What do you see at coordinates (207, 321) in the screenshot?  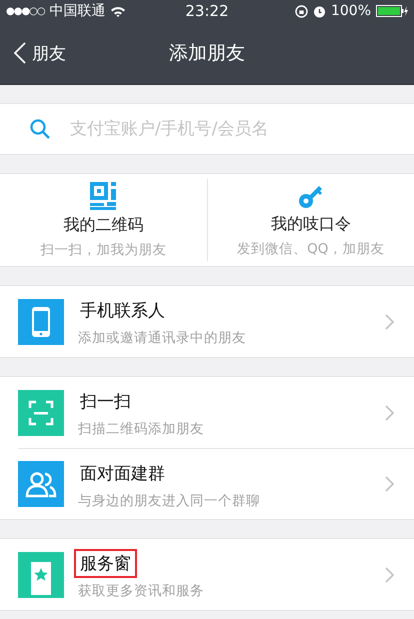 I see `menu-item: 手机联系人 添加或邀请通讯录中的朋友` at bounding box center [207, 321].